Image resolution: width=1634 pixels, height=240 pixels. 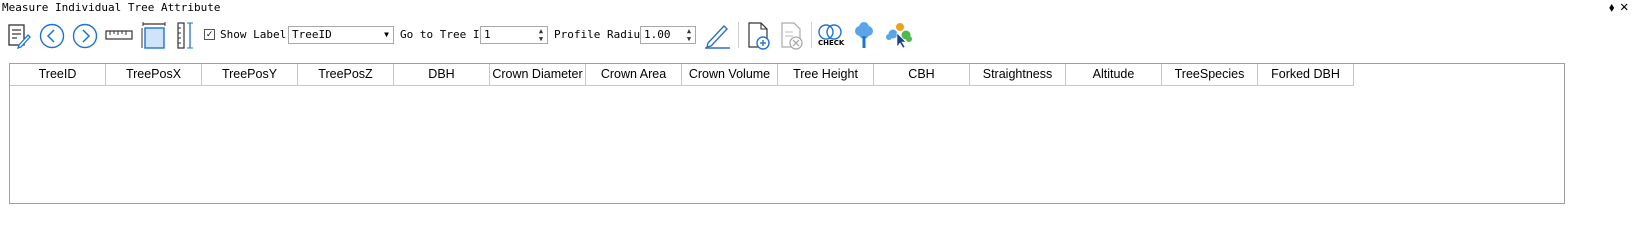 What do you see at coordinates (1306, 75) in the screenshot?
I see `column-header: Forked DBH` at bounding box center [1306, 75].